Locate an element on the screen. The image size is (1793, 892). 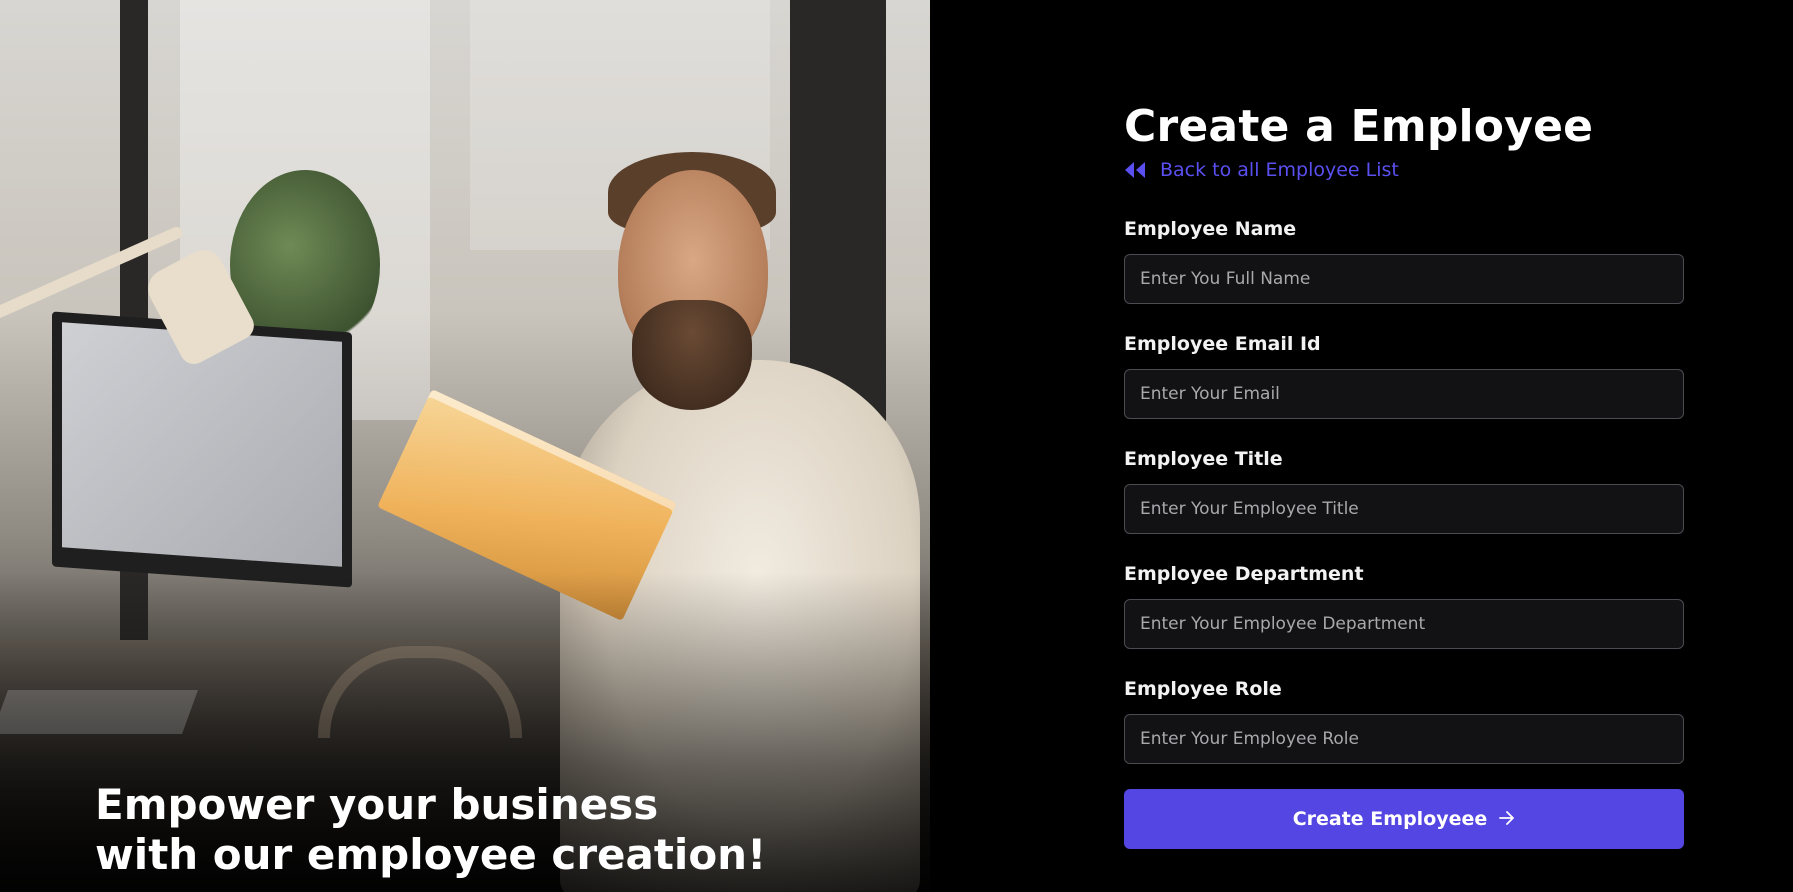
employee-department-label: Employee Department is located at coordinates (1244, 574).